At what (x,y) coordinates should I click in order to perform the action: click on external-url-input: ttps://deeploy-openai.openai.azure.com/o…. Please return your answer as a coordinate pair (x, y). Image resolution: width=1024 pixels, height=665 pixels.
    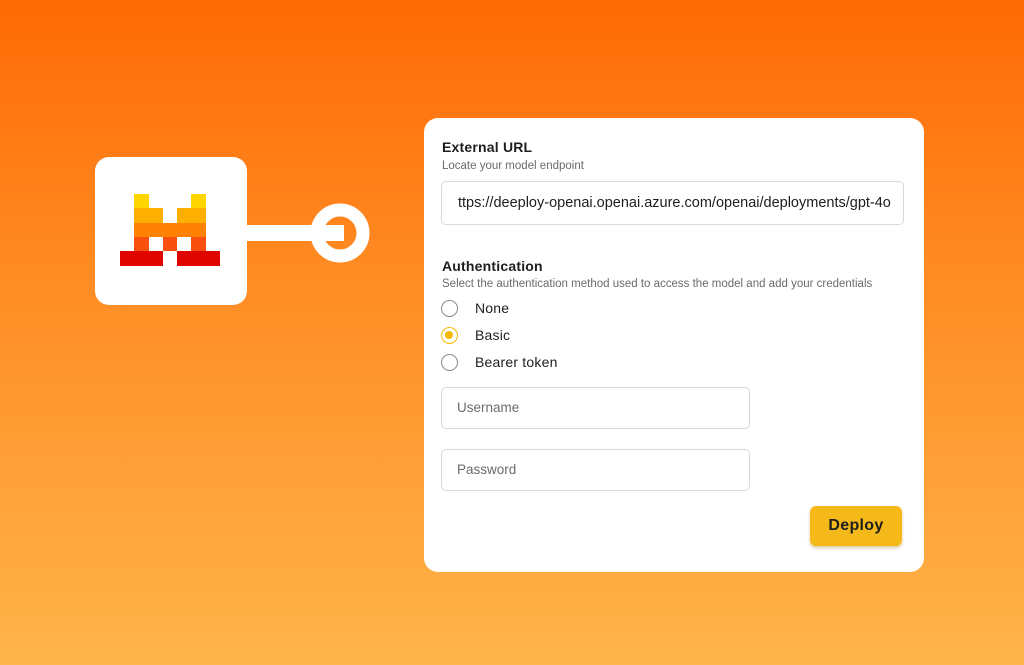
    Looking at the image, I should click on (672, 203).